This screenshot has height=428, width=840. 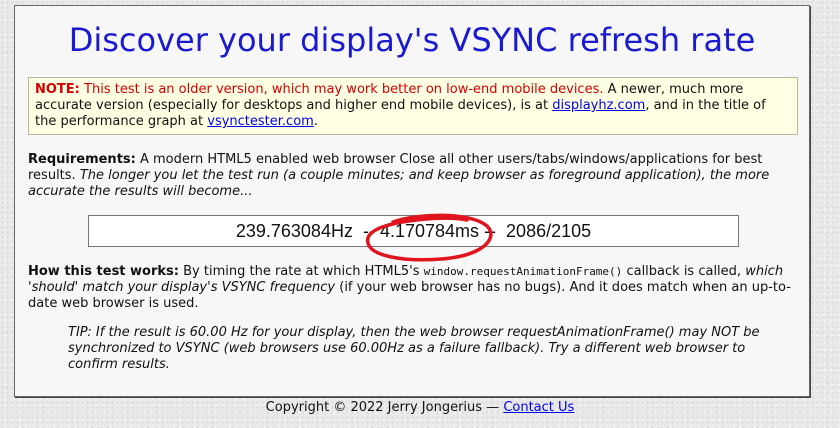 What do you see at coordinates (684, 271) in the screenshot?
I see `how-text-2: callback is called,` at bounding box center [684, 271].